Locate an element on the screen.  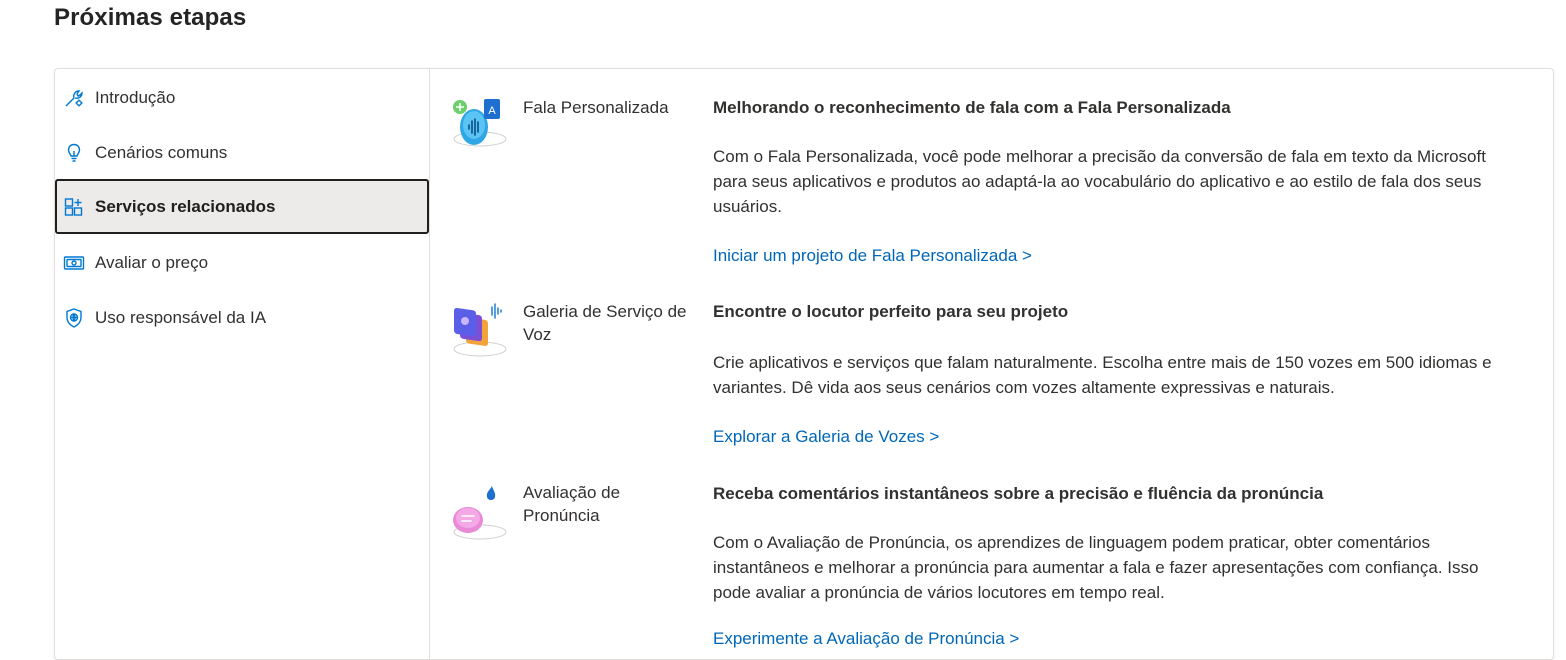
service-name: Galeria de Serviço de Voz is located at coordinates (605, 323).